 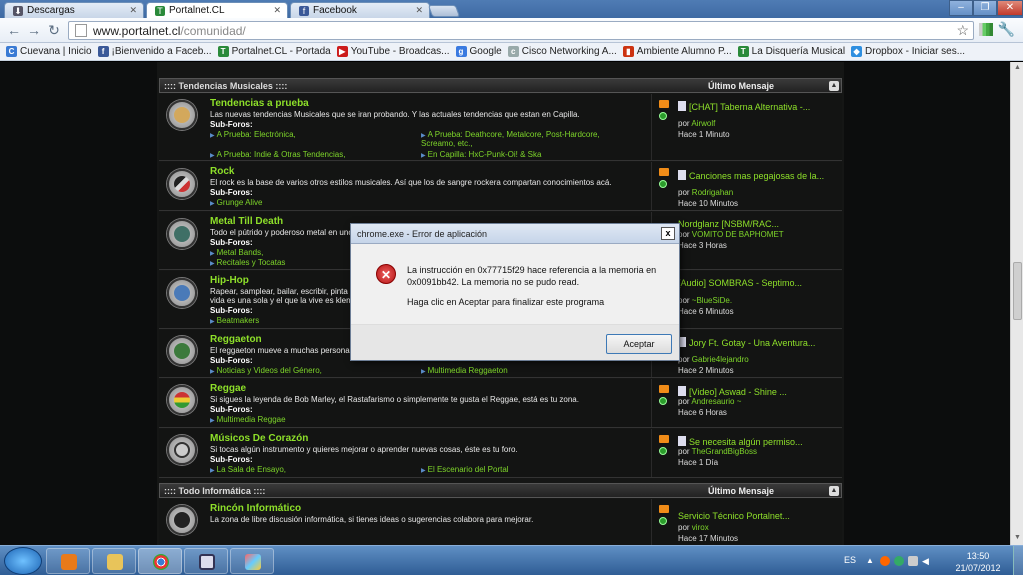 What do you see at coordinates (639, 344) in the screenshot?
I see `accept-button: Aceptar` at bounding box center [639, 344].